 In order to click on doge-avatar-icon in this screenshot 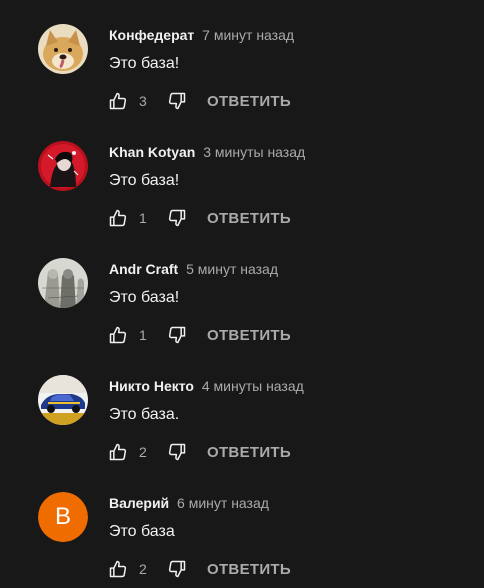, I will do `click(63, 49)`.